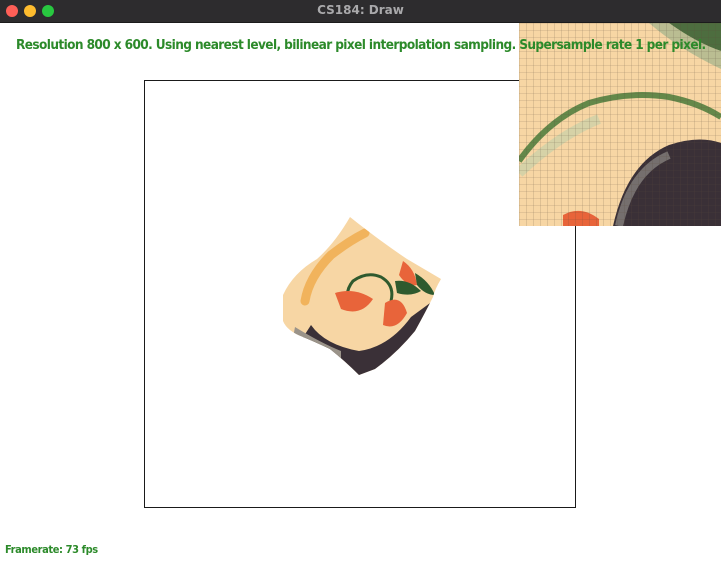 This screenshot has height=564, width=721. What do you see at coordinates (620, 124) in the screenshot?
I see `zoom-inspector` at bounding box center [620, 124].